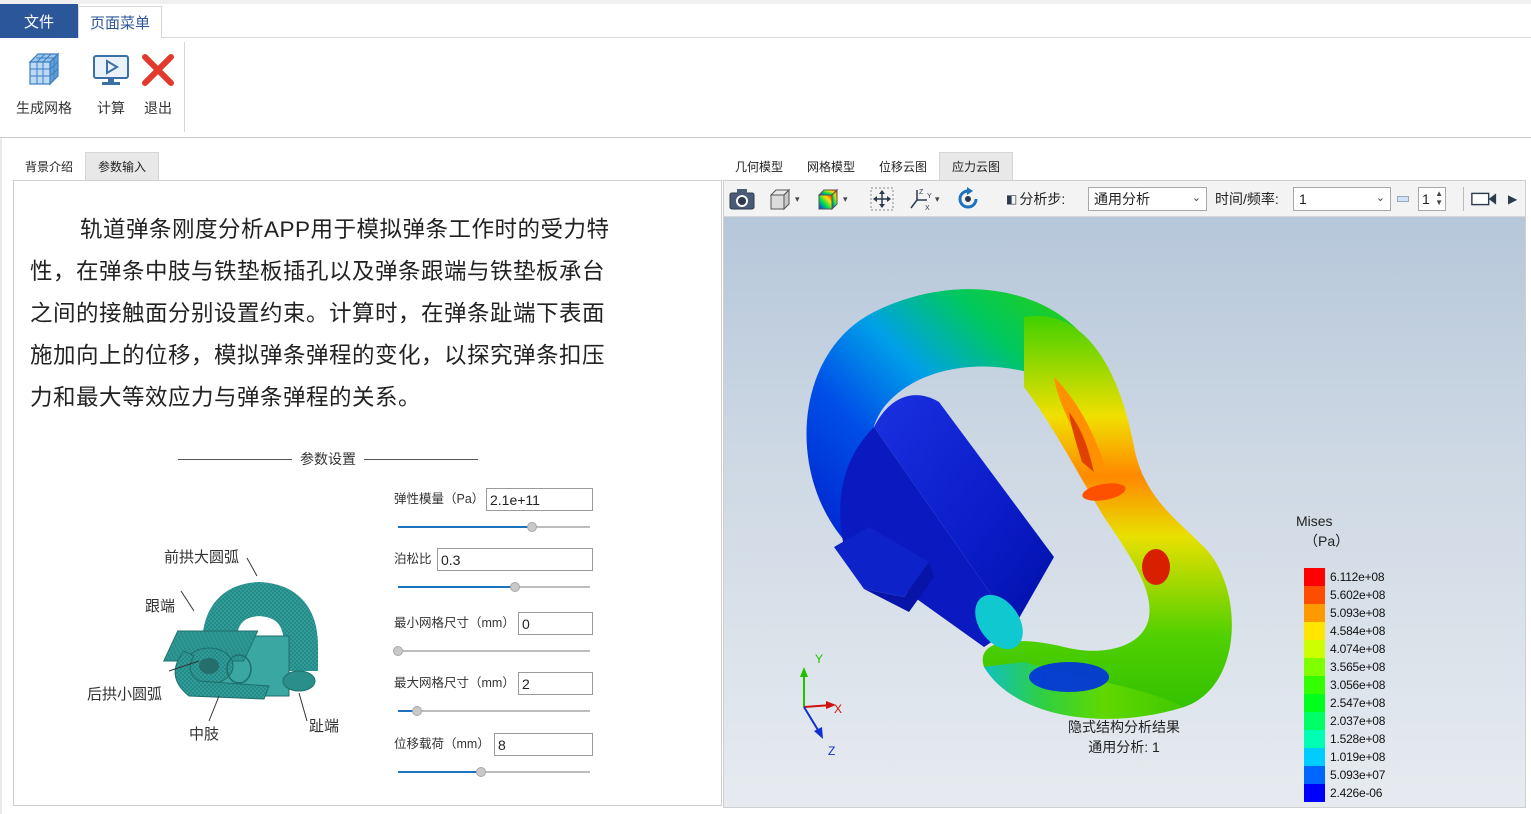 Image resolution: width=1531 pixels, height=814 pixels. I want to click on displacement-load-input, so click(543, 744).